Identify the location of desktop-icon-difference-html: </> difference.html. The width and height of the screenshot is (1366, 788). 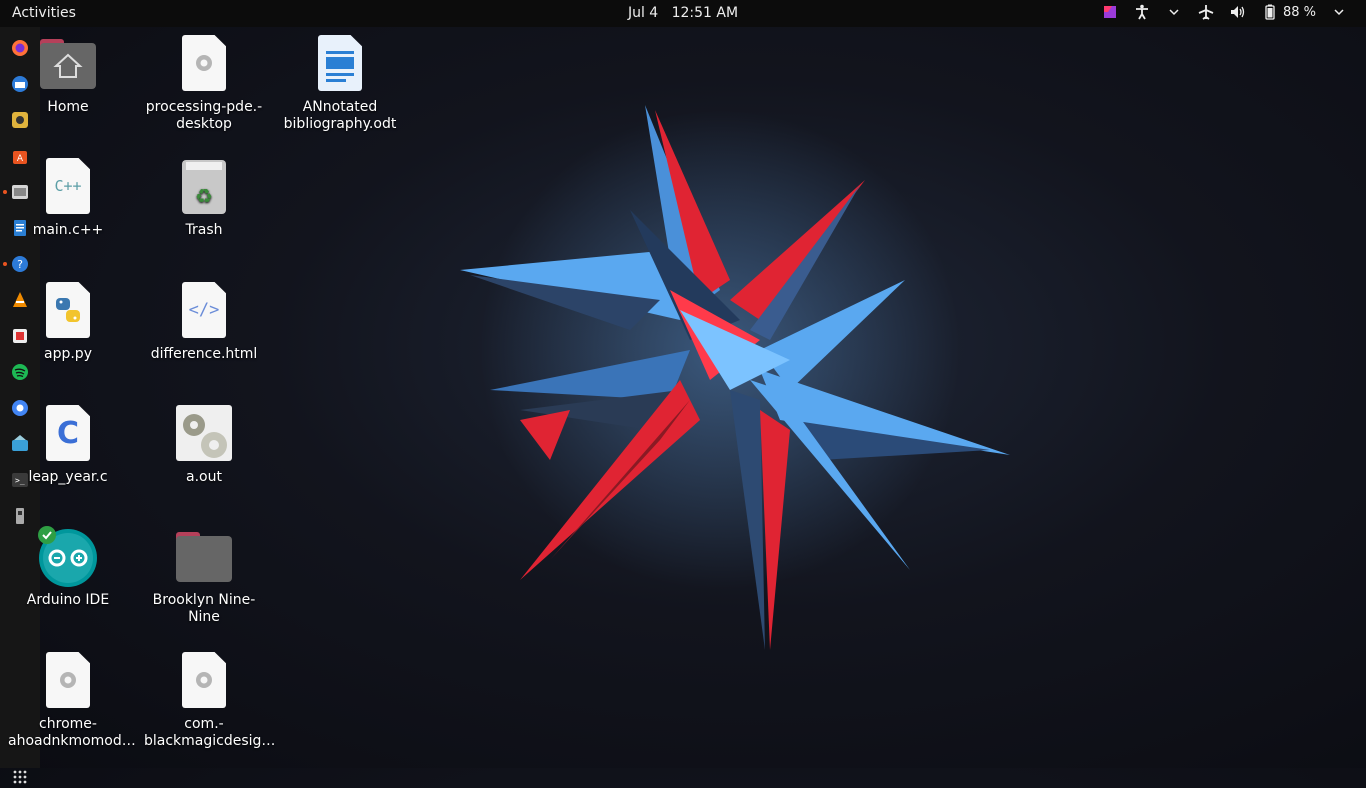
(204, 322).